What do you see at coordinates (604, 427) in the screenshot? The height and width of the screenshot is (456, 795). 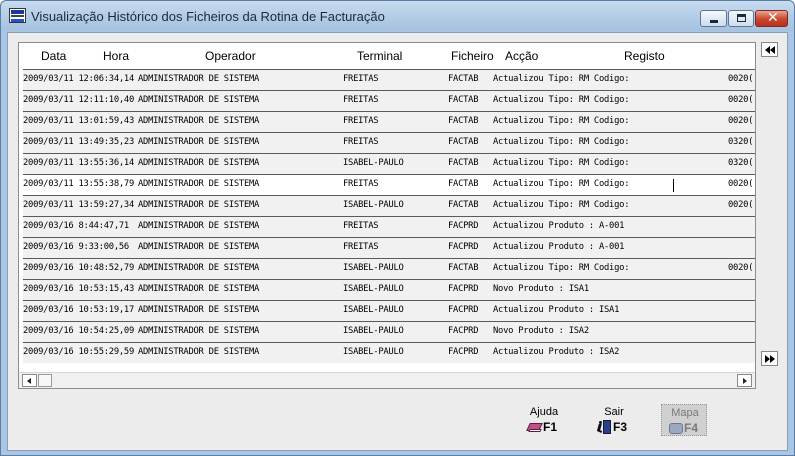 I see `exit-door-icon` at bounding box center [604, 427].